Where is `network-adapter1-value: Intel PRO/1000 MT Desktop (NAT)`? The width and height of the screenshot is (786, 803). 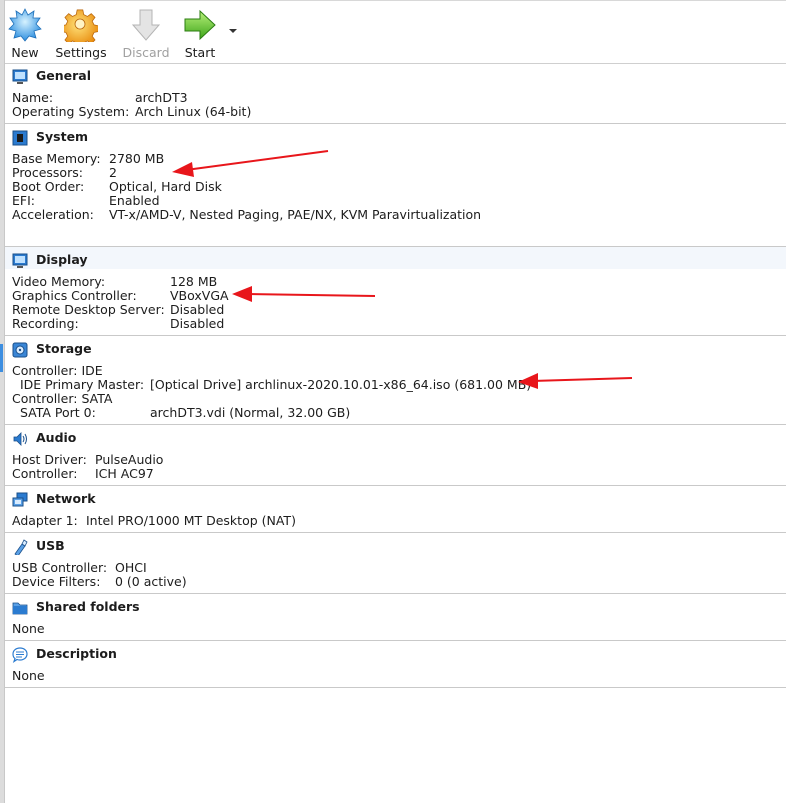
network-adapter1-value: Intel PRO/1000 MT Desktop (NAT) is located at coordinates (191, 520).